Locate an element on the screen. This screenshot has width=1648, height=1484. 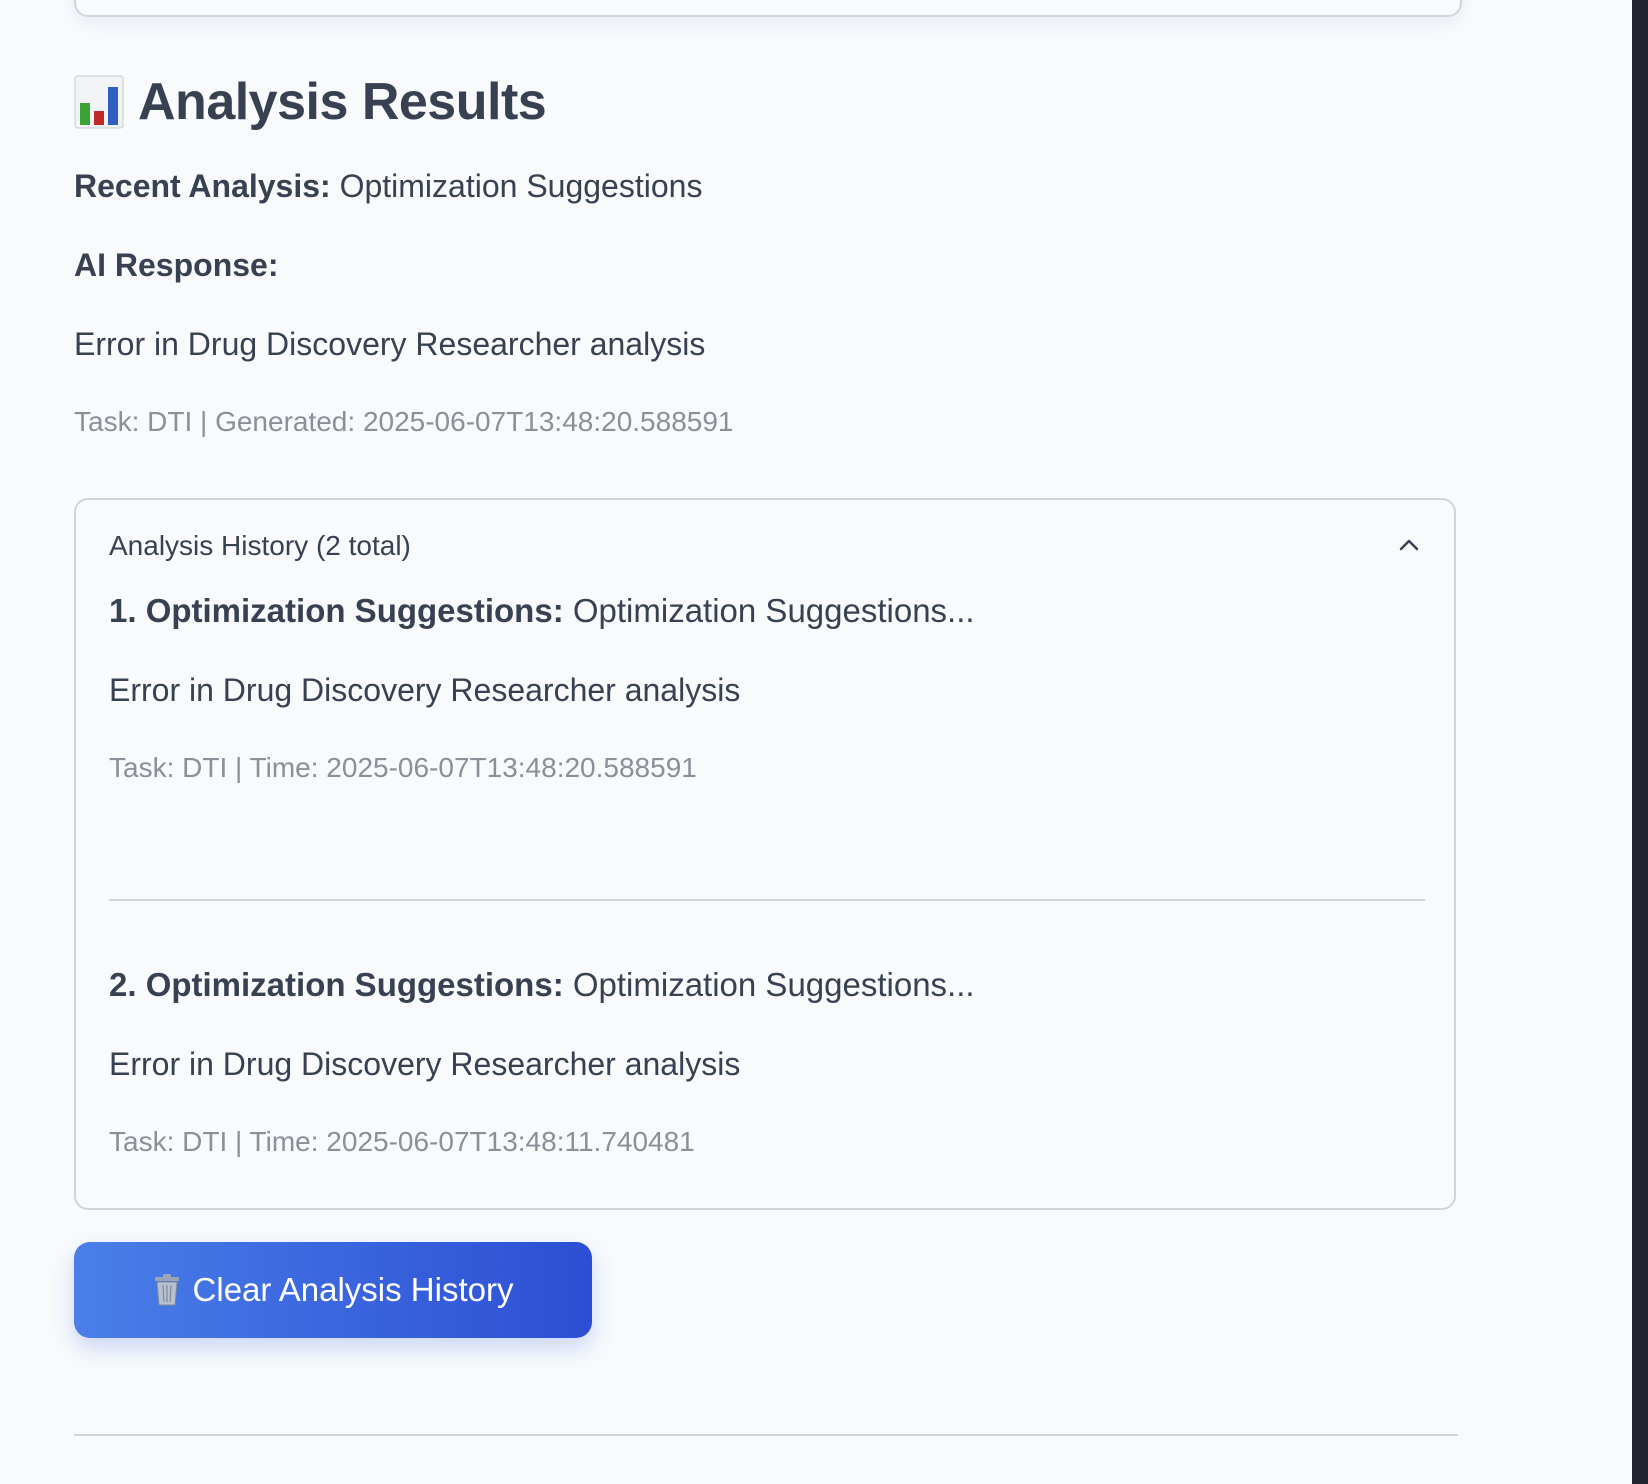
clear-analysis-history-button: Clear Analysis History is located at coordinates (333, 1290).